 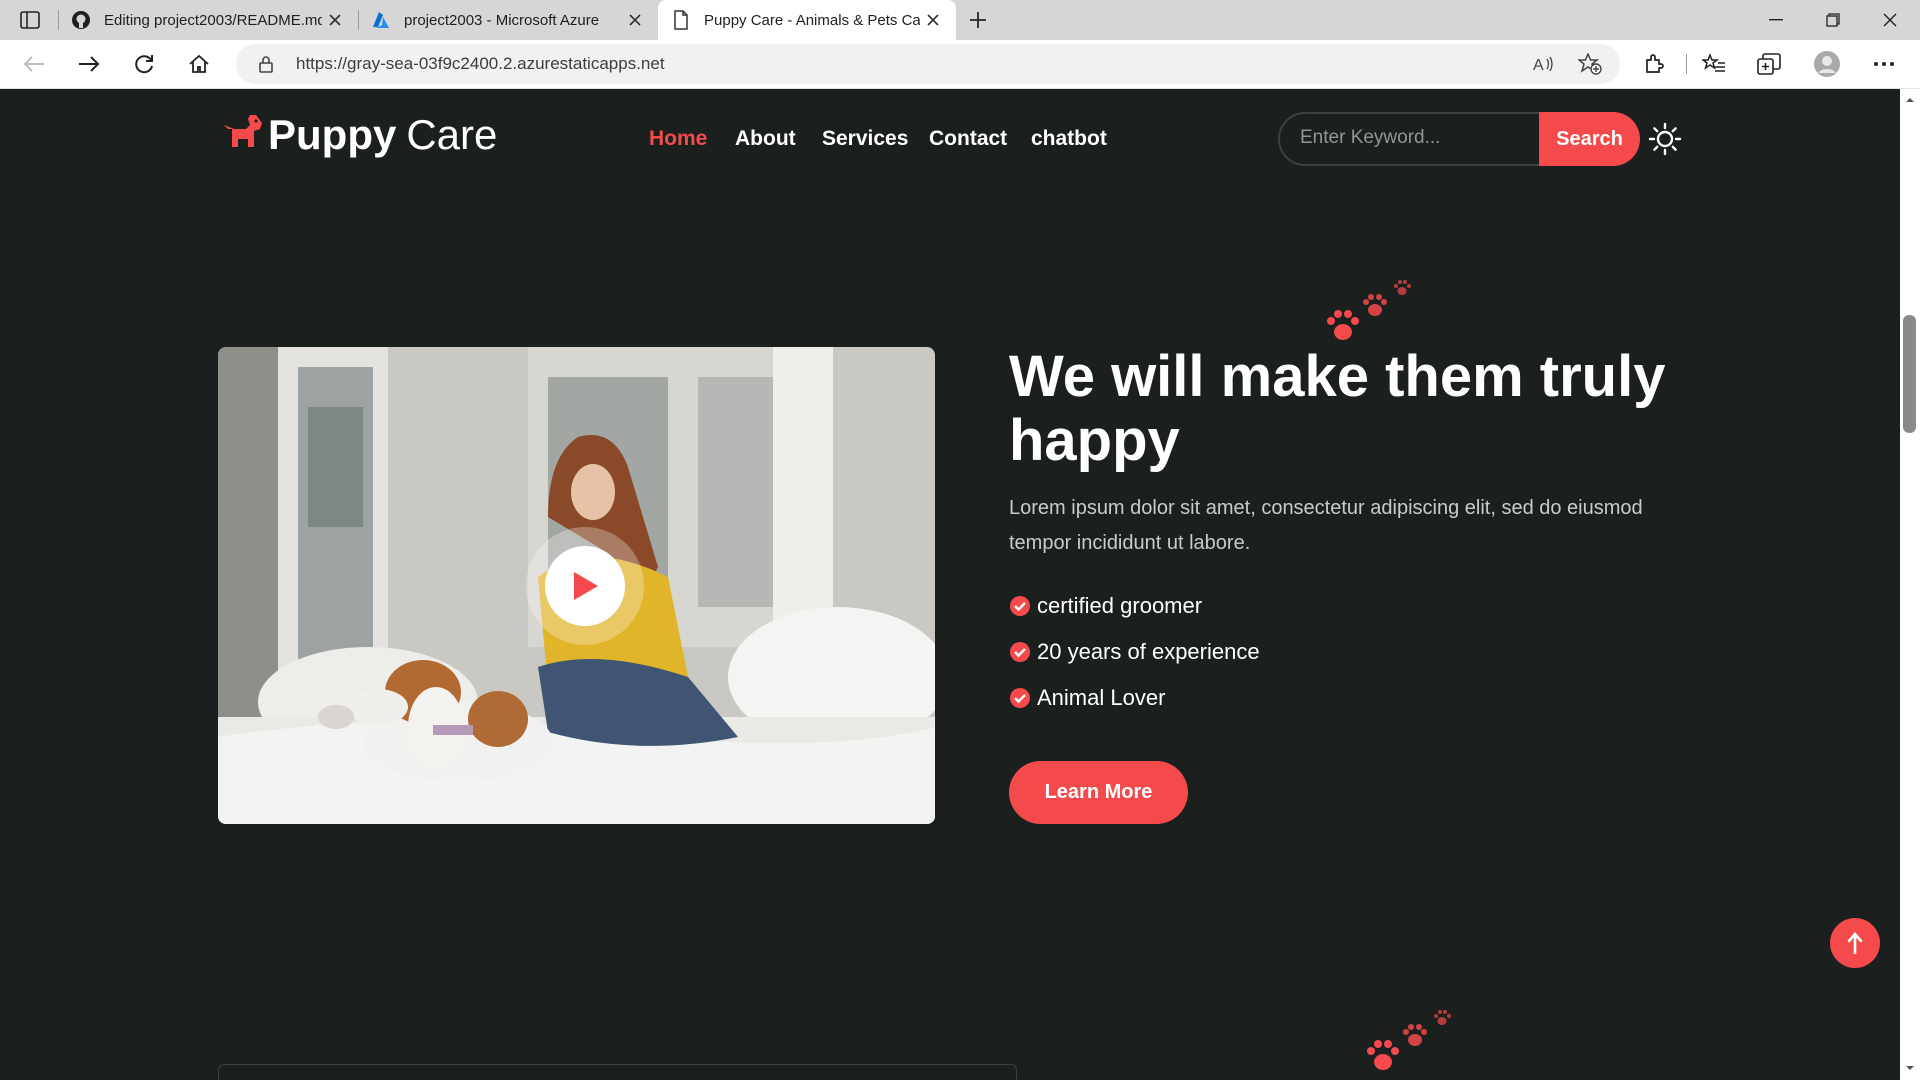 I want to click on browser-tab-puppy-care: Puppy Care - Animals & Pets Cat, so click(x=807, y=20).